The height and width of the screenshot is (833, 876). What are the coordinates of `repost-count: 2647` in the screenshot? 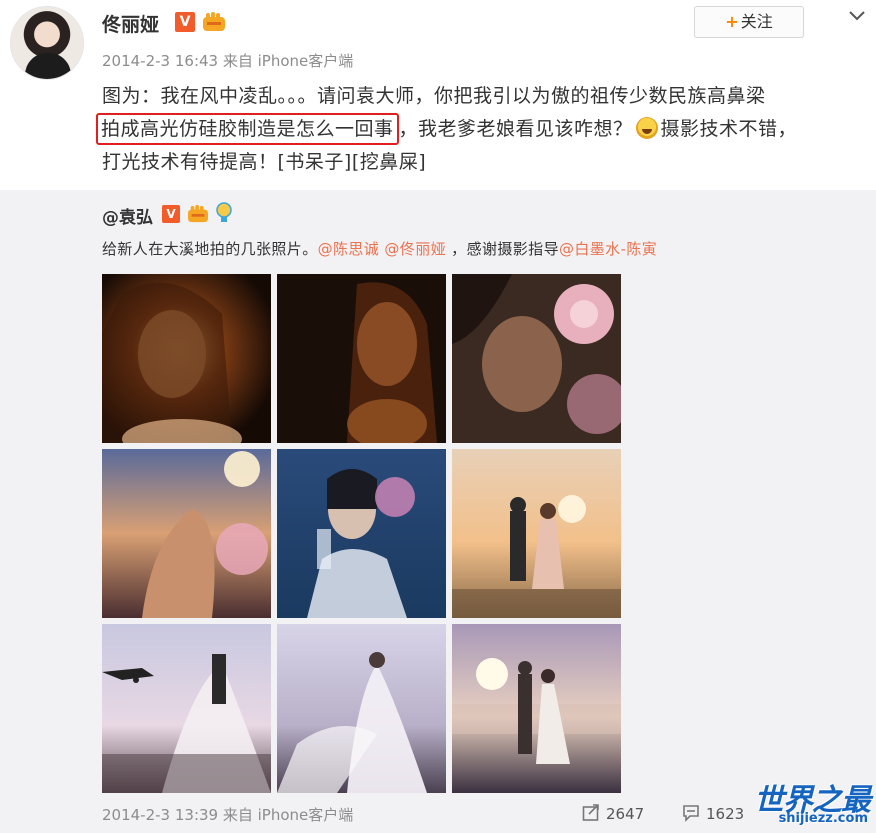 It's located at (625, 814).